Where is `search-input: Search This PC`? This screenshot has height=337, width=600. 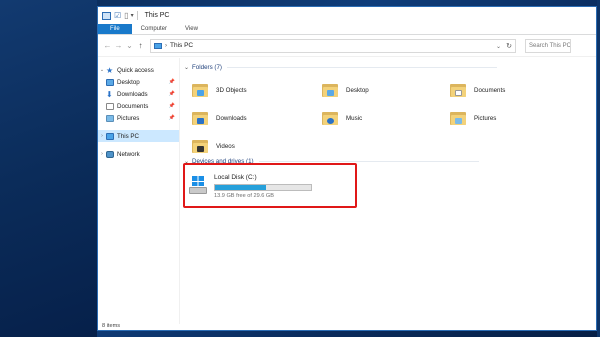
search-input: Search This PC is located at coordinates (548, 45).